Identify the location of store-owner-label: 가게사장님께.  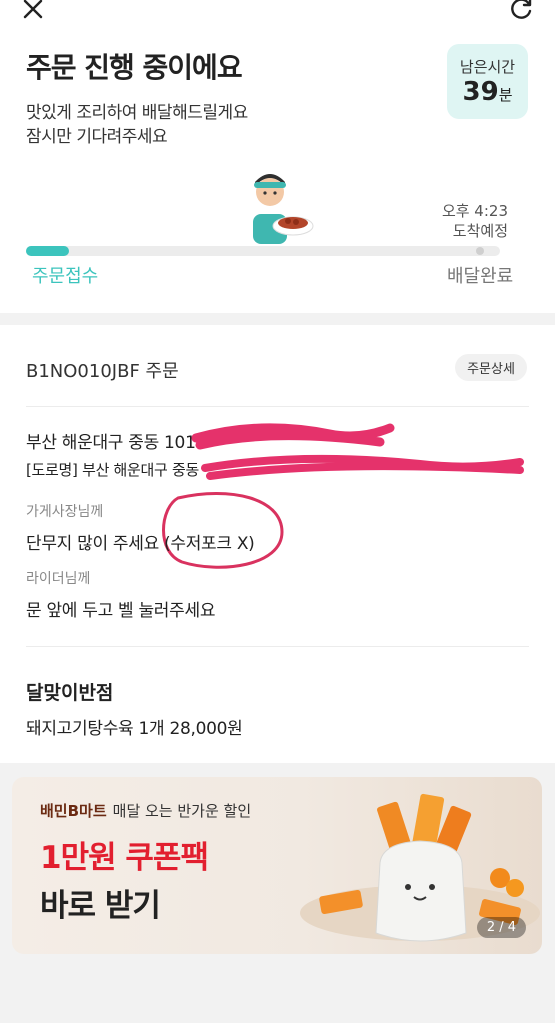
(65, 512).